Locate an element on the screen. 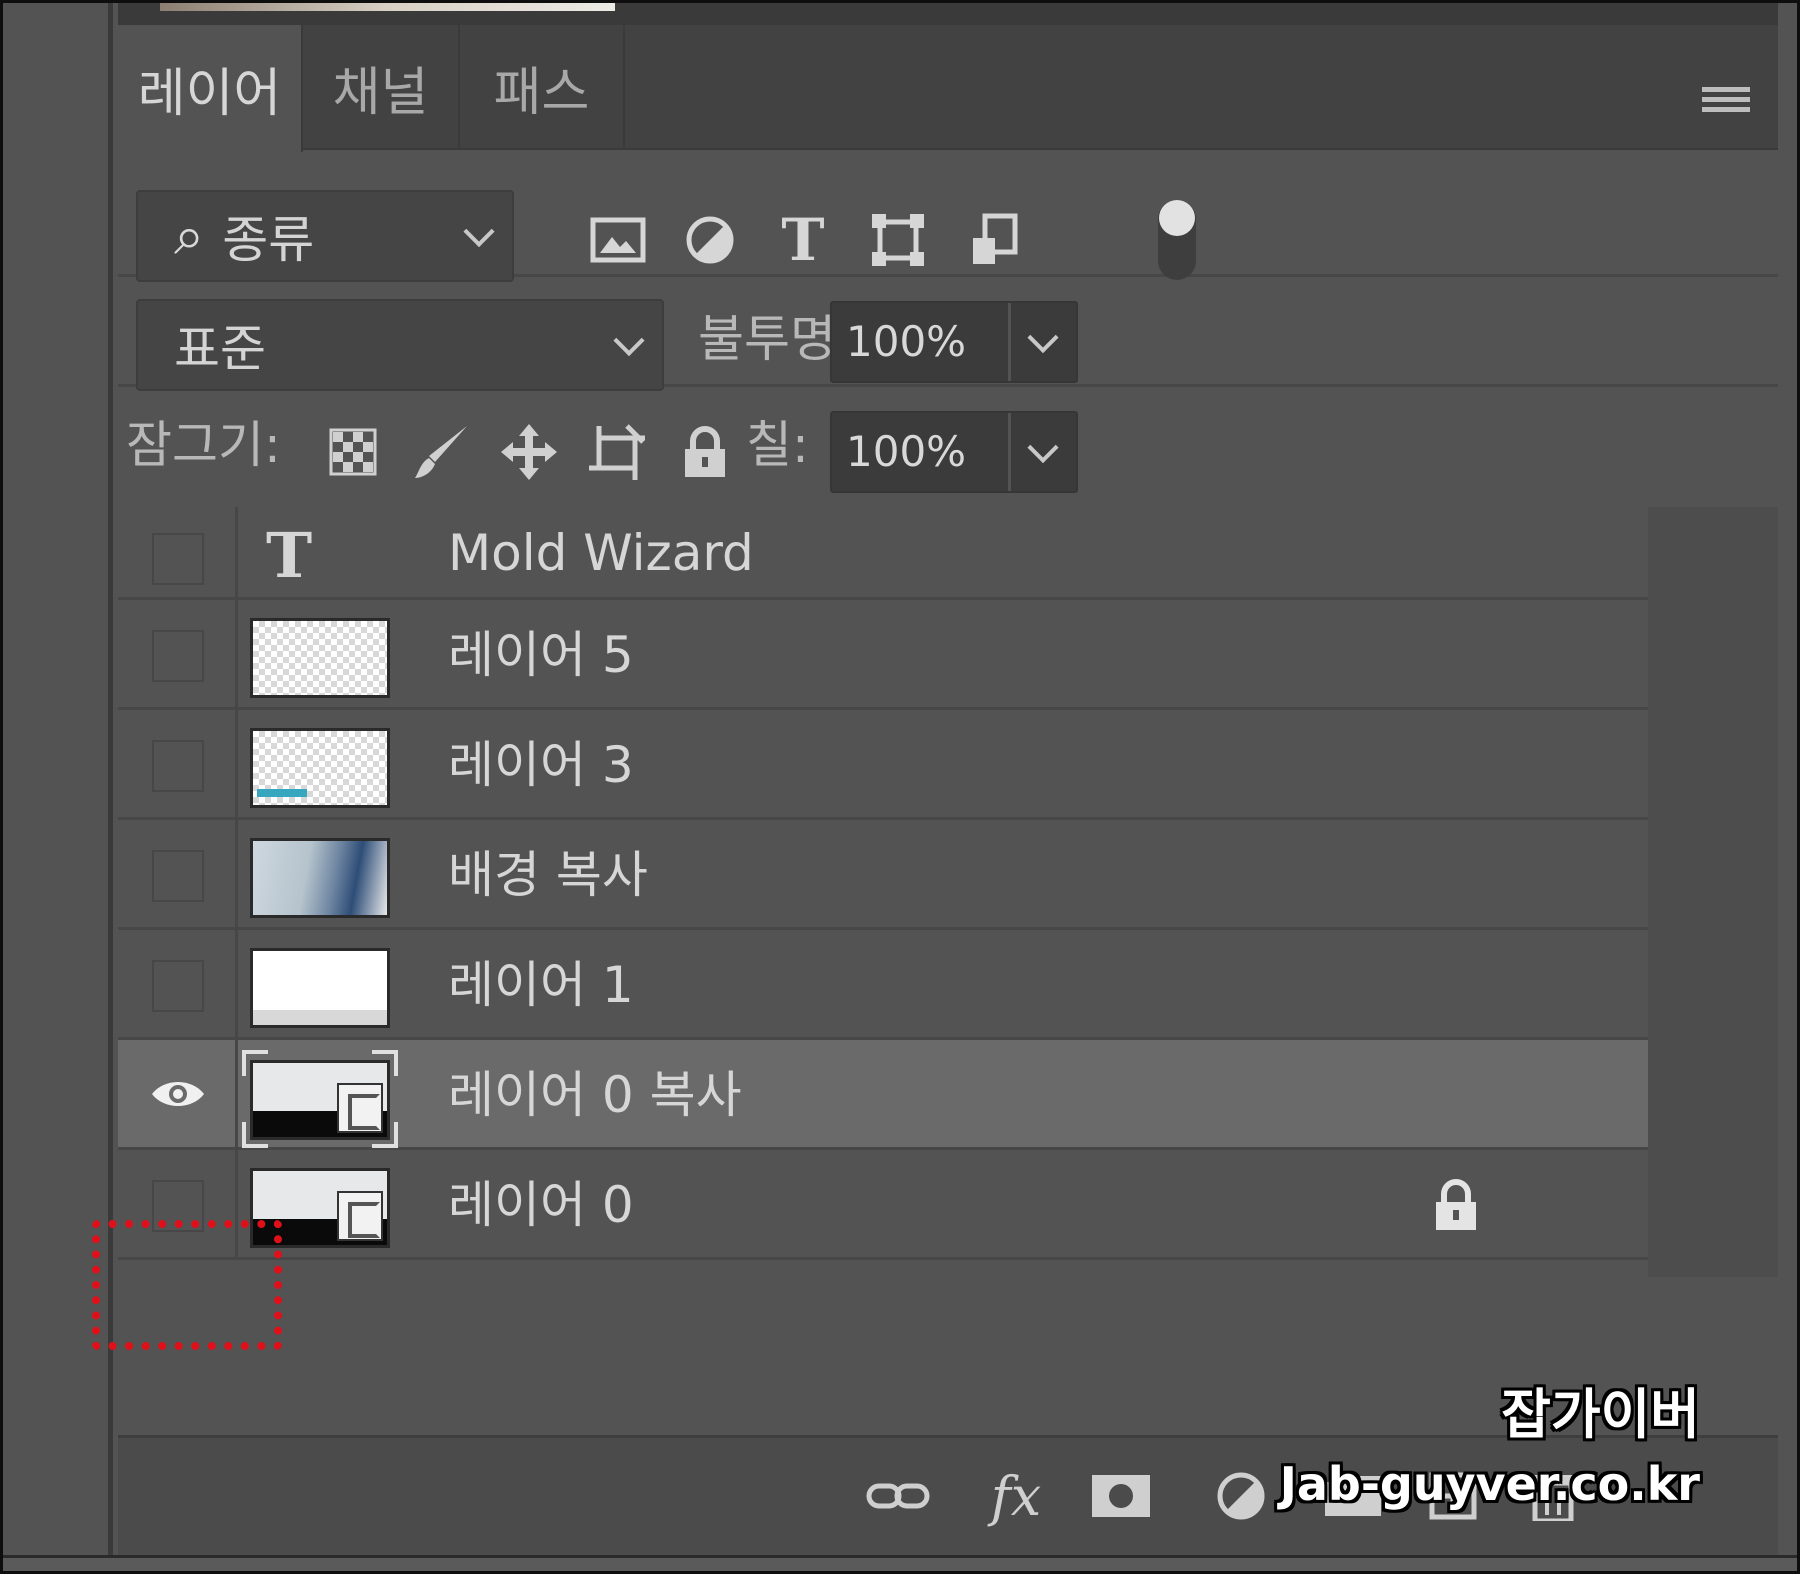 This screenshot has width=1800, height=1574. panel-menu-icon is located at coordinates (1726, 105).